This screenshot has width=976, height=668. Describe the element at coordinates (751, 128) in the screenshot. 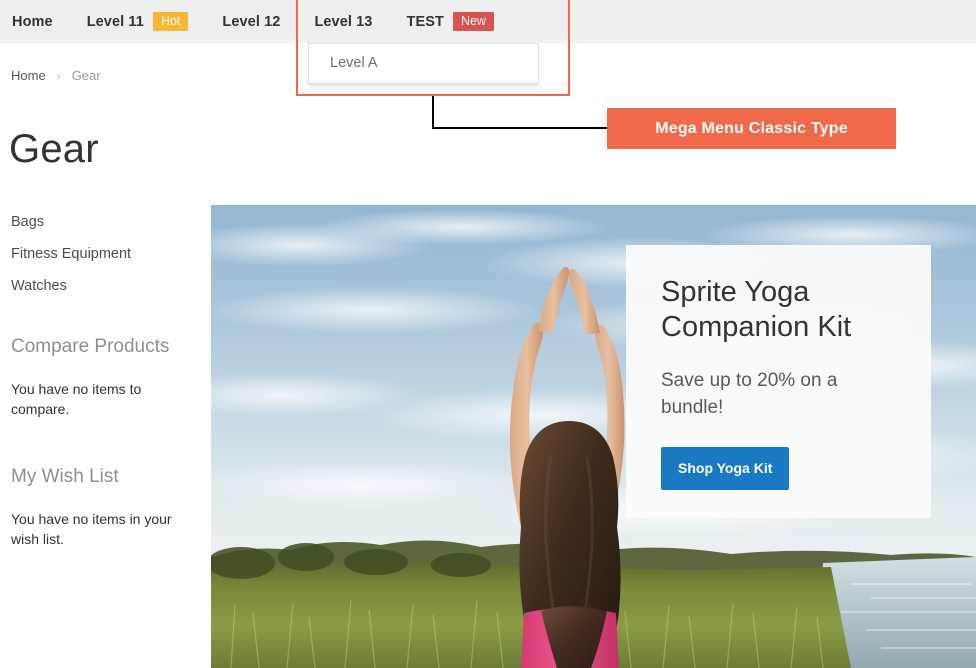

I see `annotation-label: Mega Menu Classic Type` at that location.